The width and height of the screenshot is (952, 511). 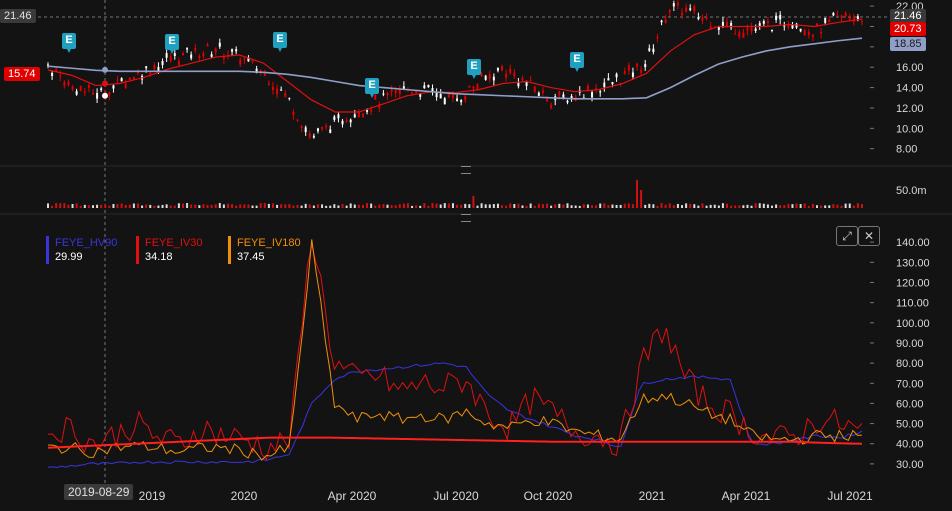 I want to click on legend-iv30: FEYE_IV30 34.18, so click(x=169, y=250).